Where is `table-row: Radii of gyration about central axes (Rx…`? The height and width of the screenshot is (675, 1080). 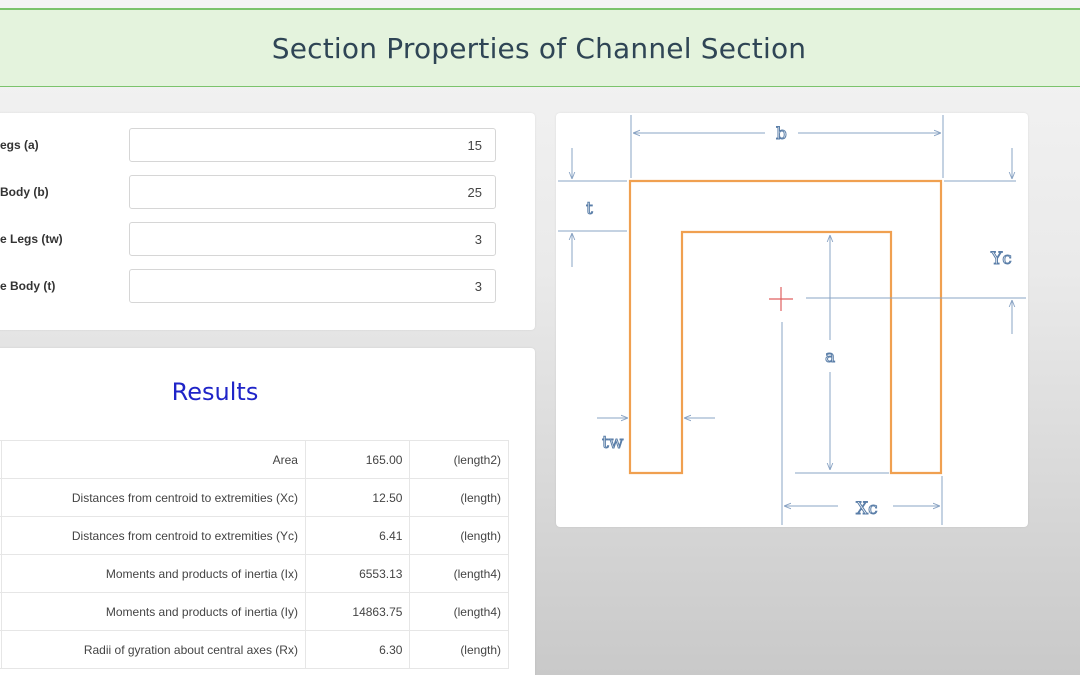 table-row: Radii of gyration about central axes (Rx… is located at coordinates (254, 649).